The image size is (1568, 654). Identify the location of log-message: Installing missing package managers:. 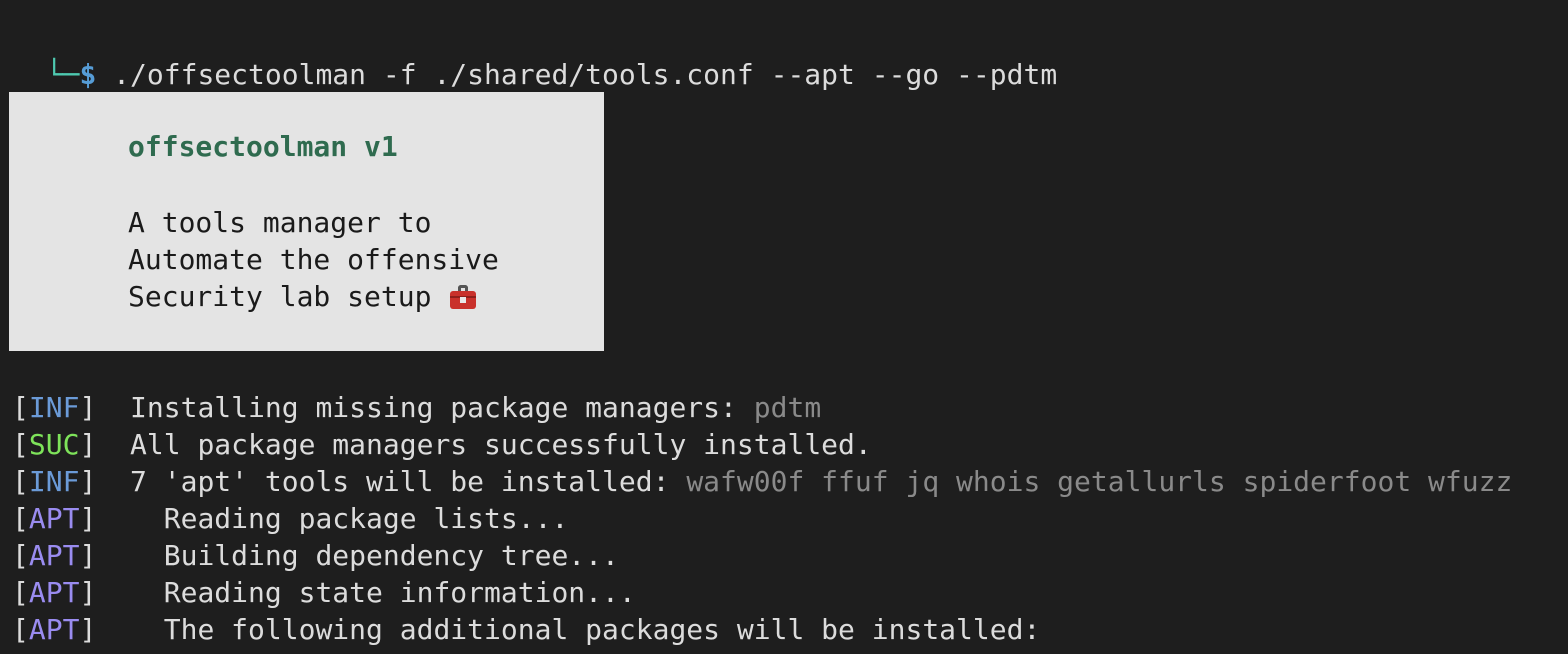
(442, 407).